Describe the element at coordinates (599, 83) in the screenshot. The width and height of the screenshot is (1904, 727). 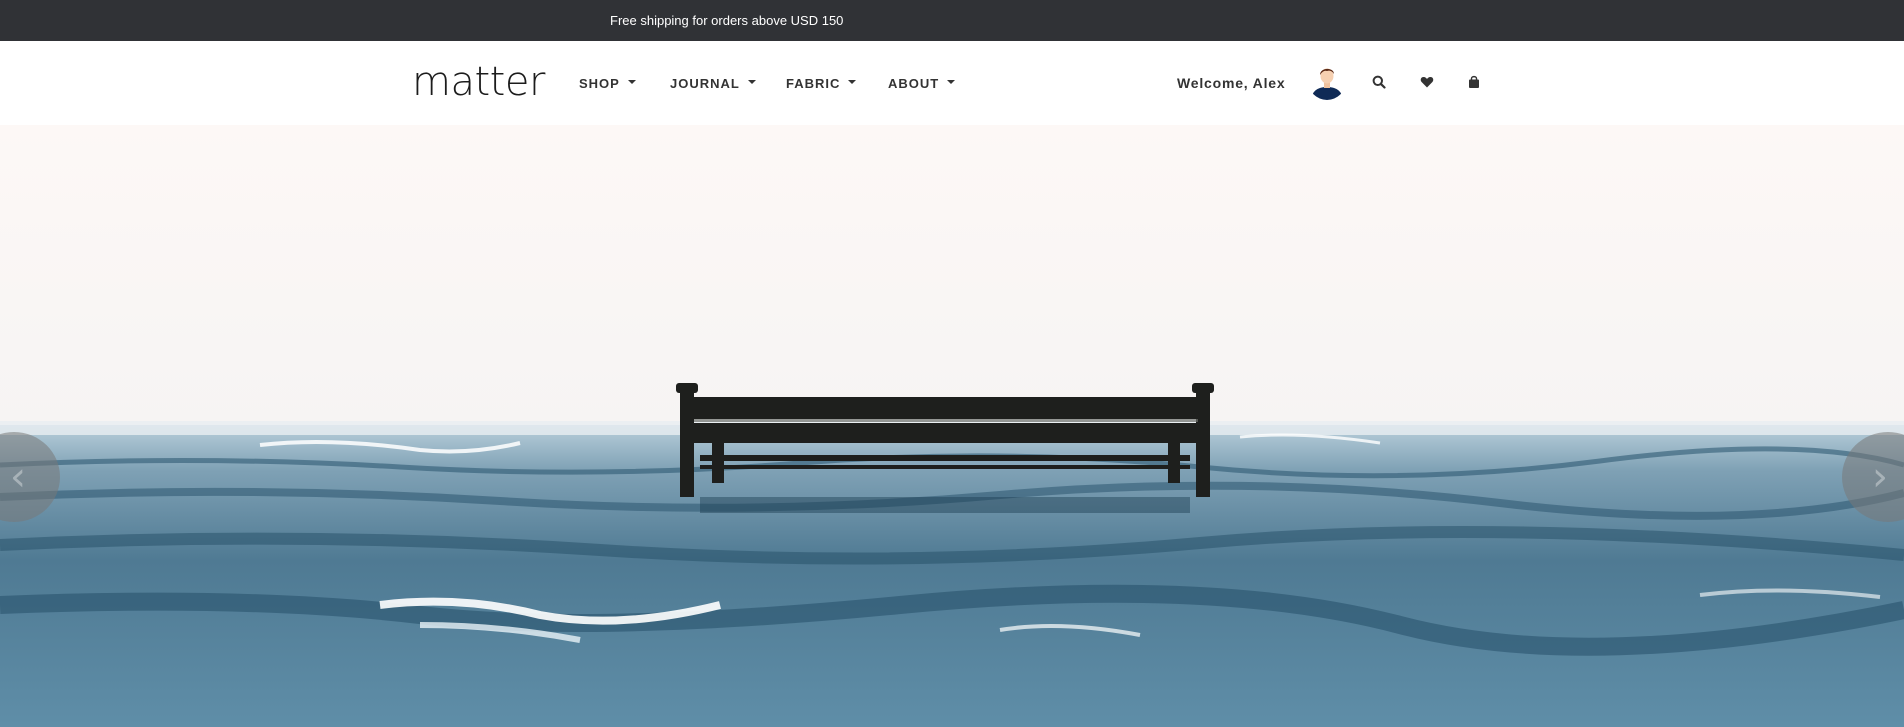
I see `nav-label: SHOP` at that location.